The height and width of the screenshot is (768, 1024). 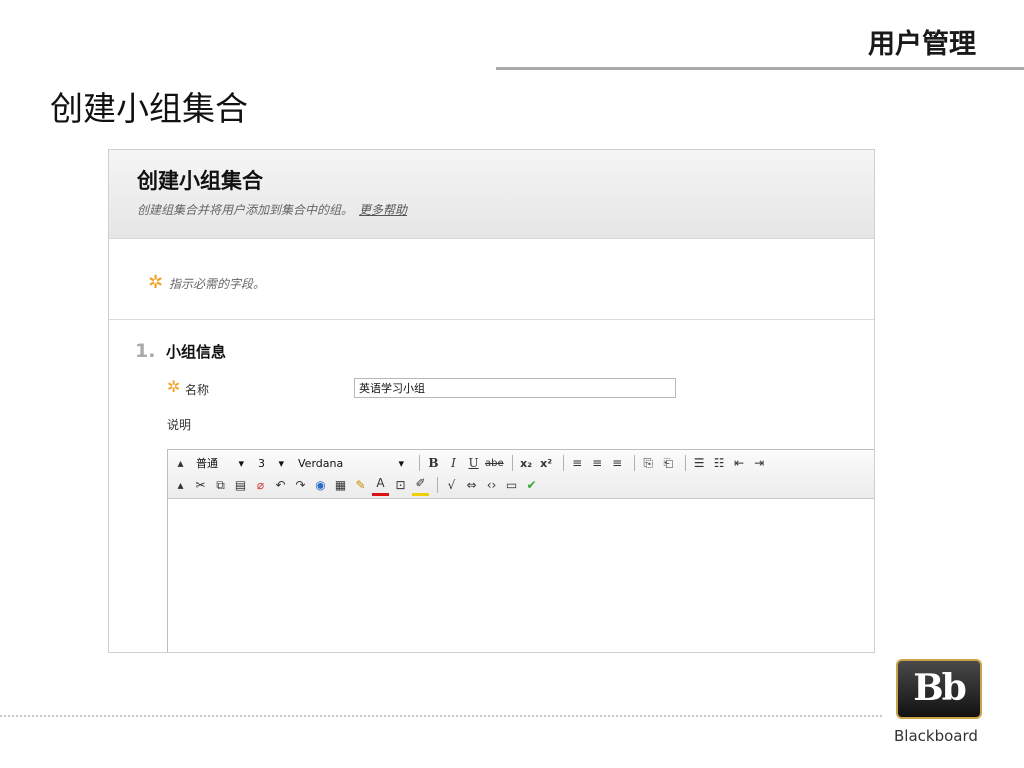 What do you see at coordinates (531, 485) in the screenshot?
I see `spellcheck-check-icon: ✔` at bounding box center [531, 485].